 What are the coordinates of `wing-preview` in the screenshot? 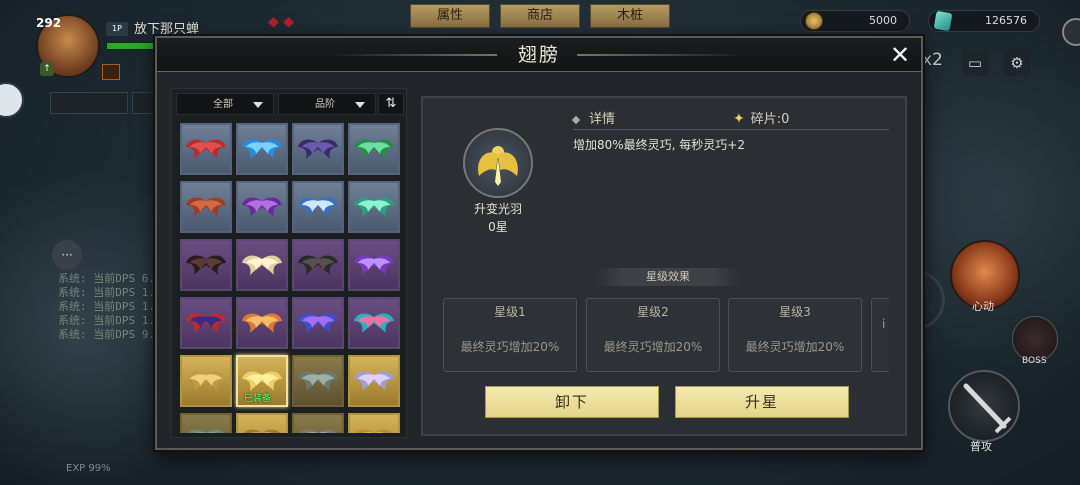 It's located at (498, 163).